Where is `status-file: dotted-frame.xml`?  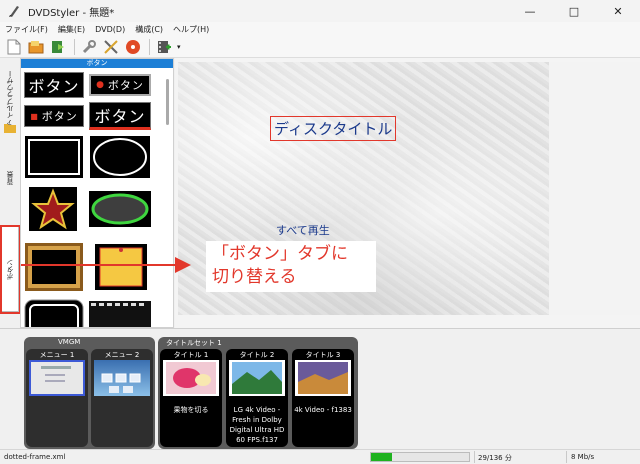 status-file: dotted-frame.xml is located at coordinates (35, 457).